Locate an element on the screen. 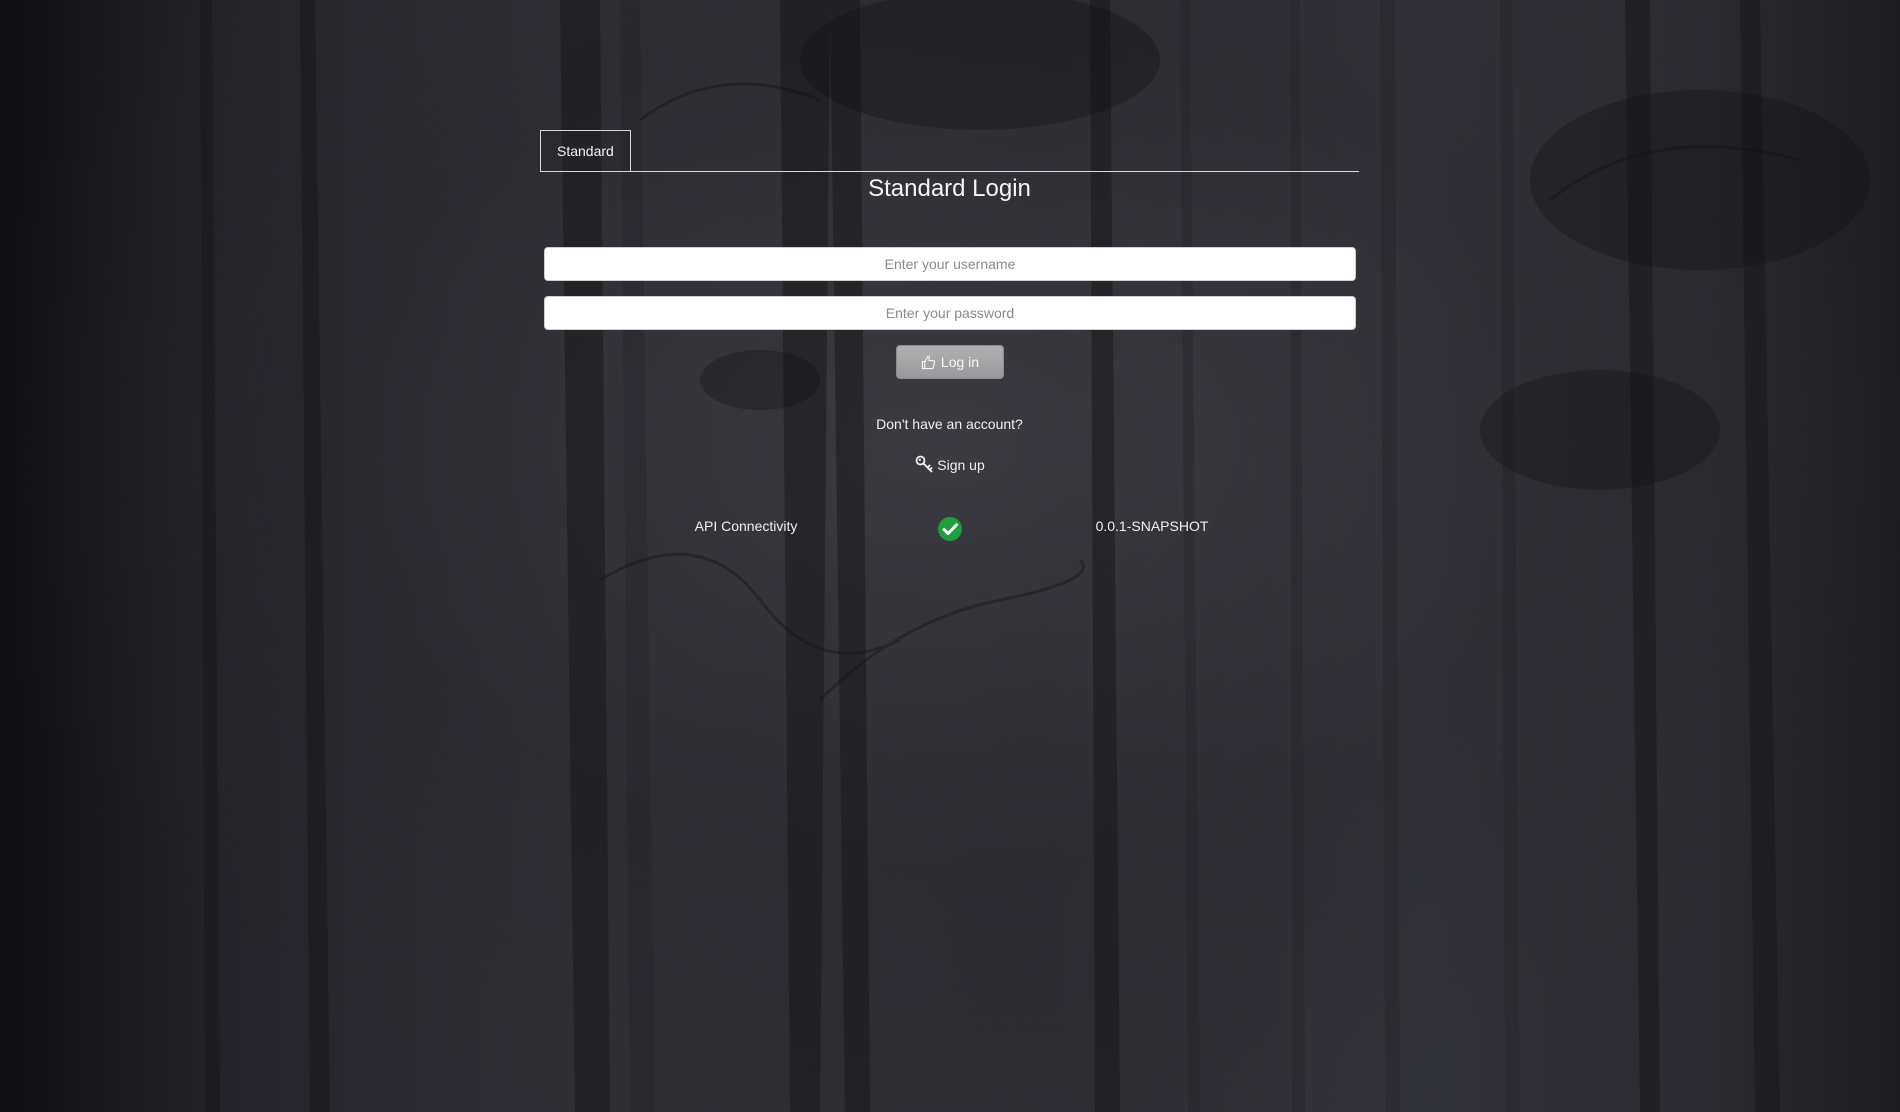  signup-link: Sign up is located at coordinates (950, 465).